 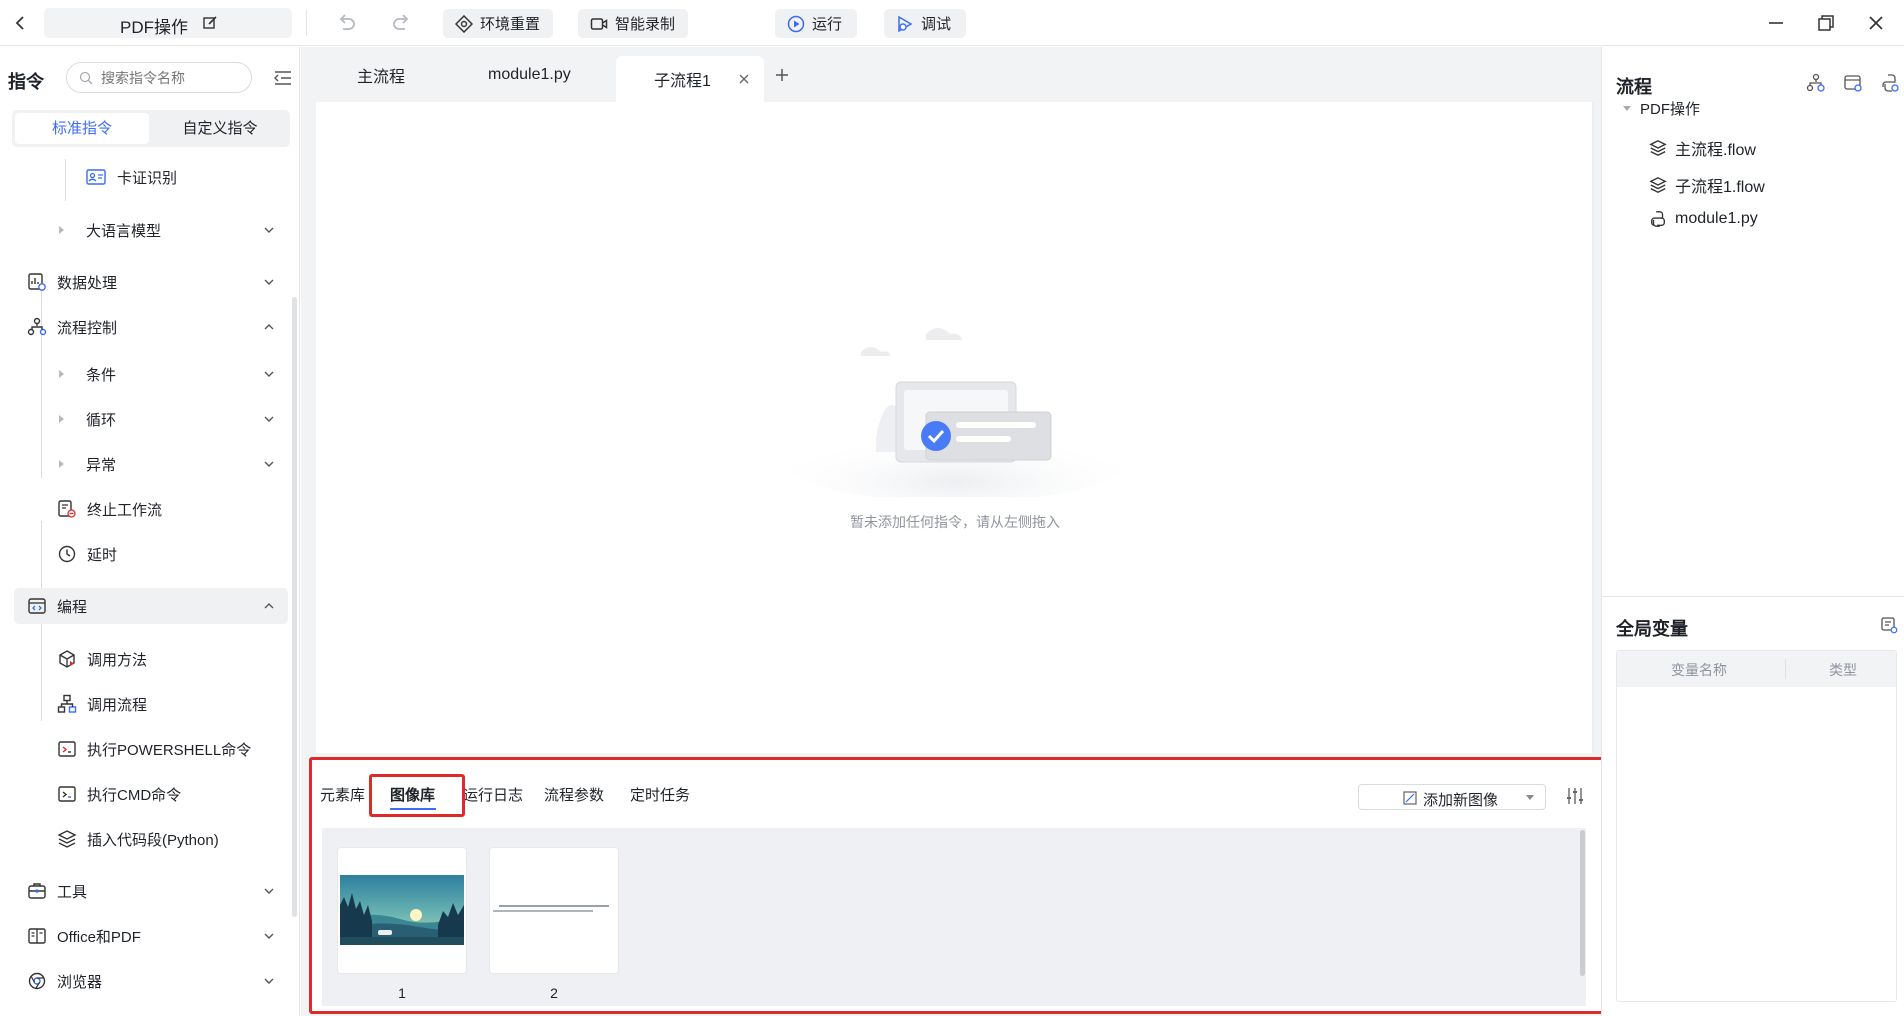 What do you see at coordinates (146, 554) in the screenshot?
I see `tree-item-delay: 延时` at bounding box center [146, 554].